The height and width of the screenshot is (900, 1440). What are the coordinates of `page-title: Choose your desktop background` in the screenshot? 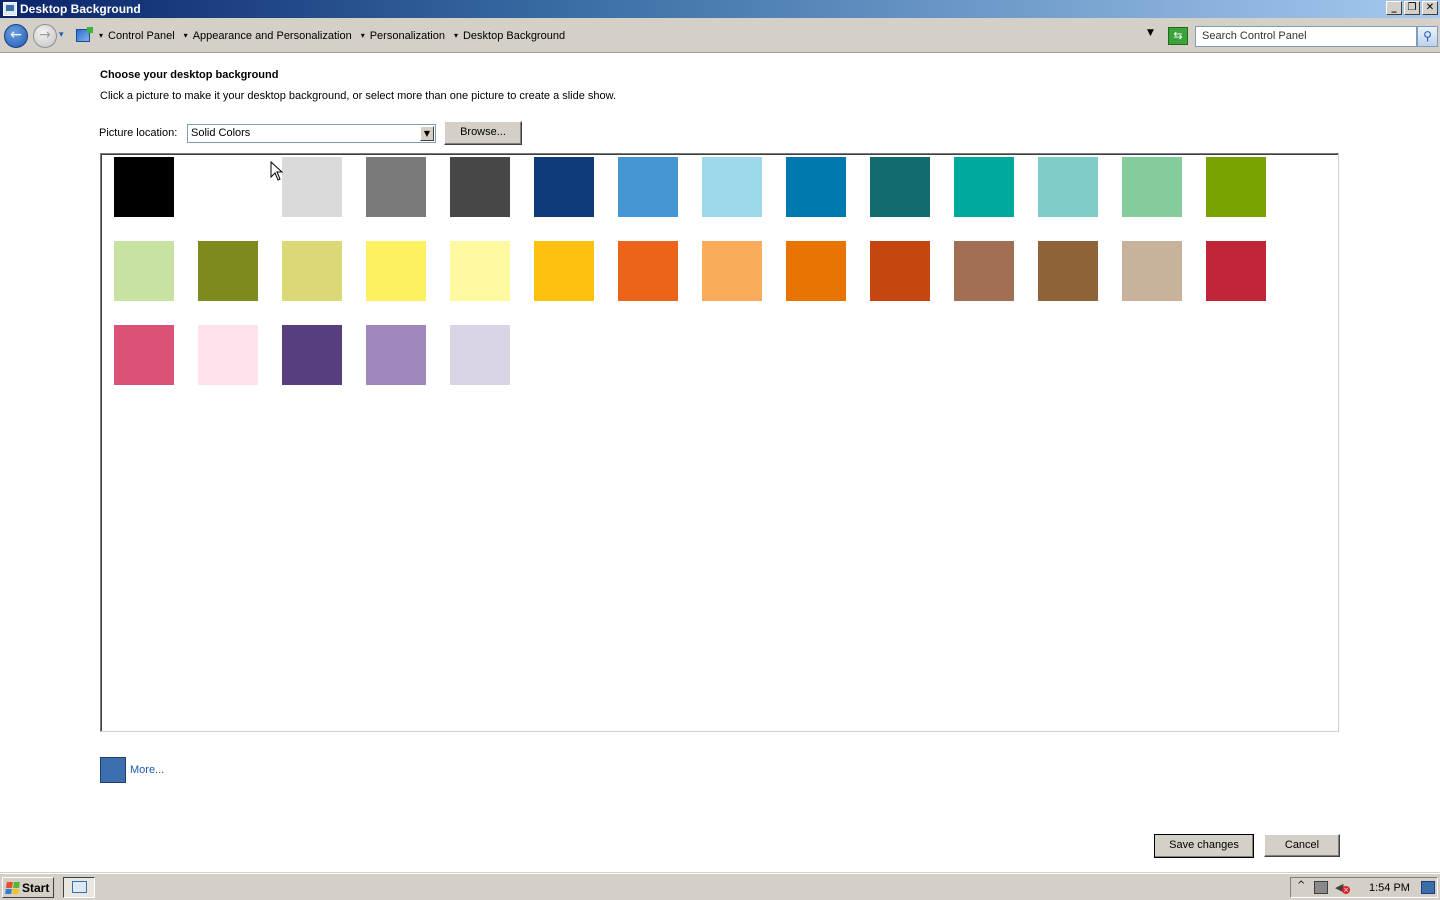 It's located at (189, 75).